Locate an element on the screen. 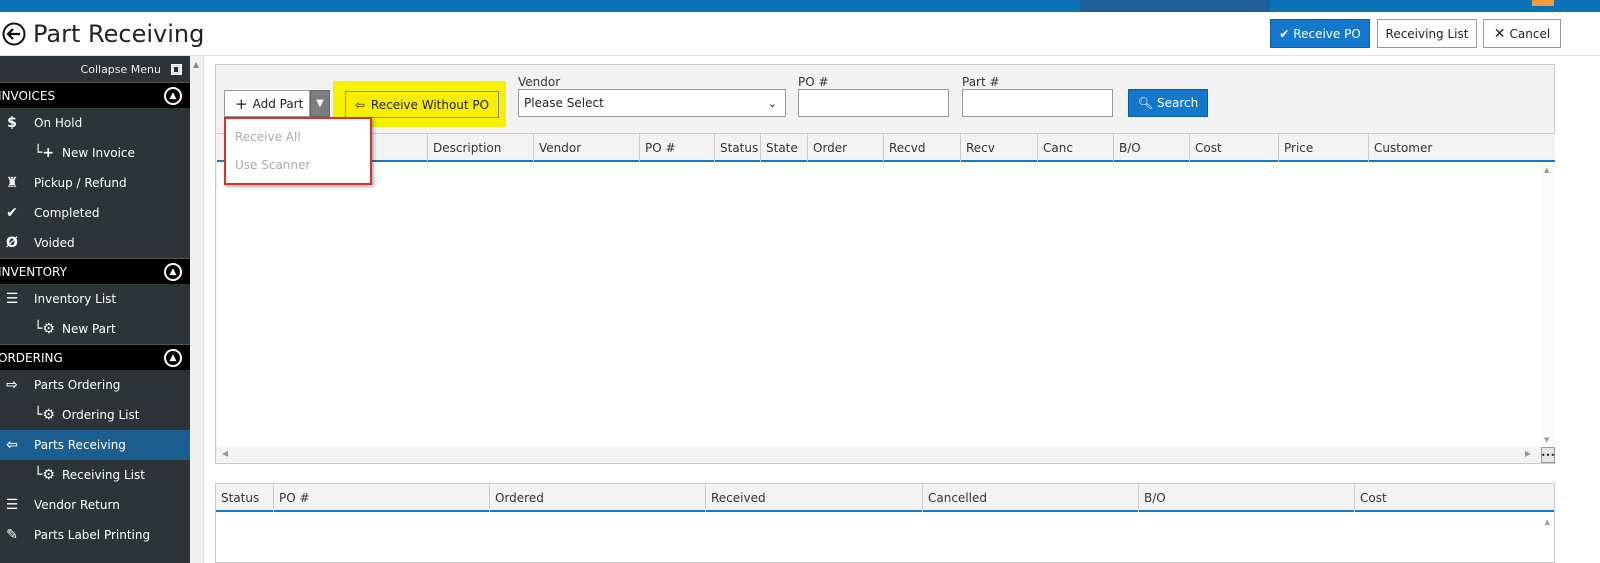 This screenshot has height=563, width=1600. top-bar is located at coordinates (800, 6).